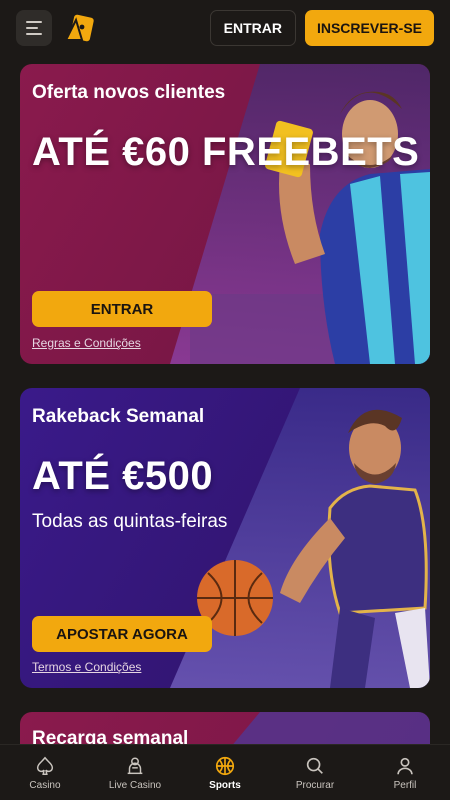  Describe the element at coordinates (45, 785) in the screenshot. I see `nav-label: Casino` at that location.